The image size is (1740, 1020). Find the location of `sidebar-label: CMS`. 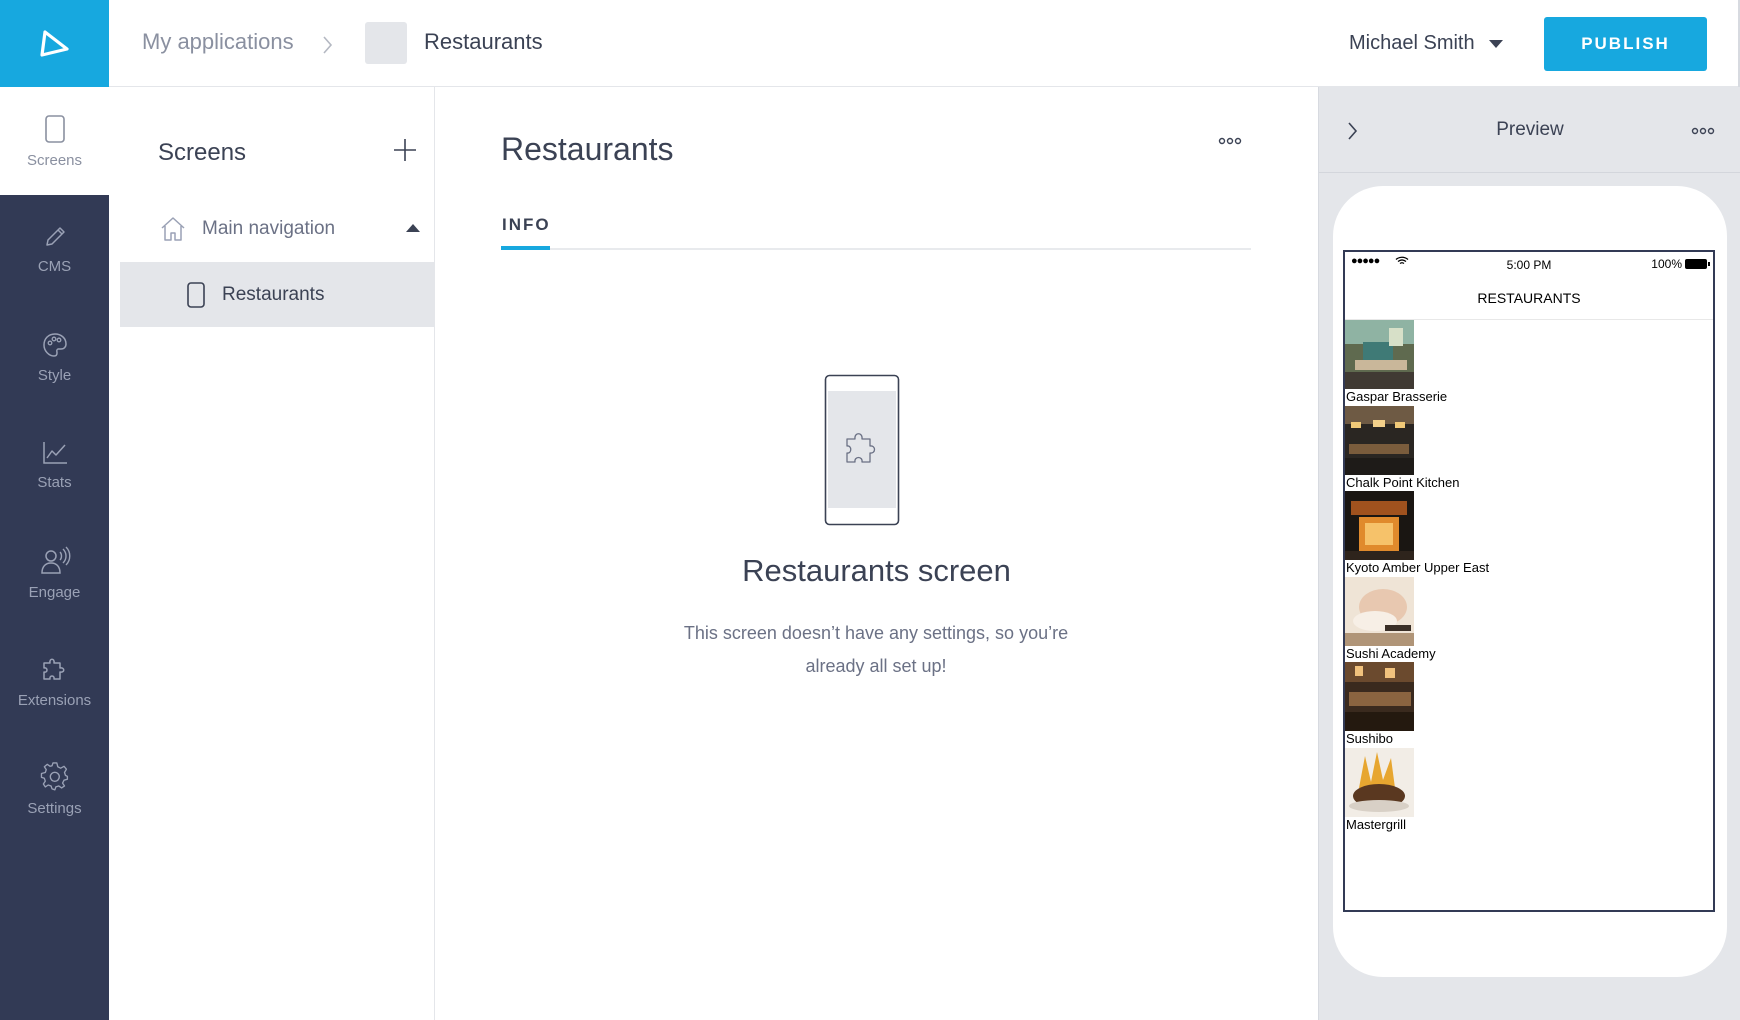

sidebar-label: CMS is located at coordinates (54, 266).